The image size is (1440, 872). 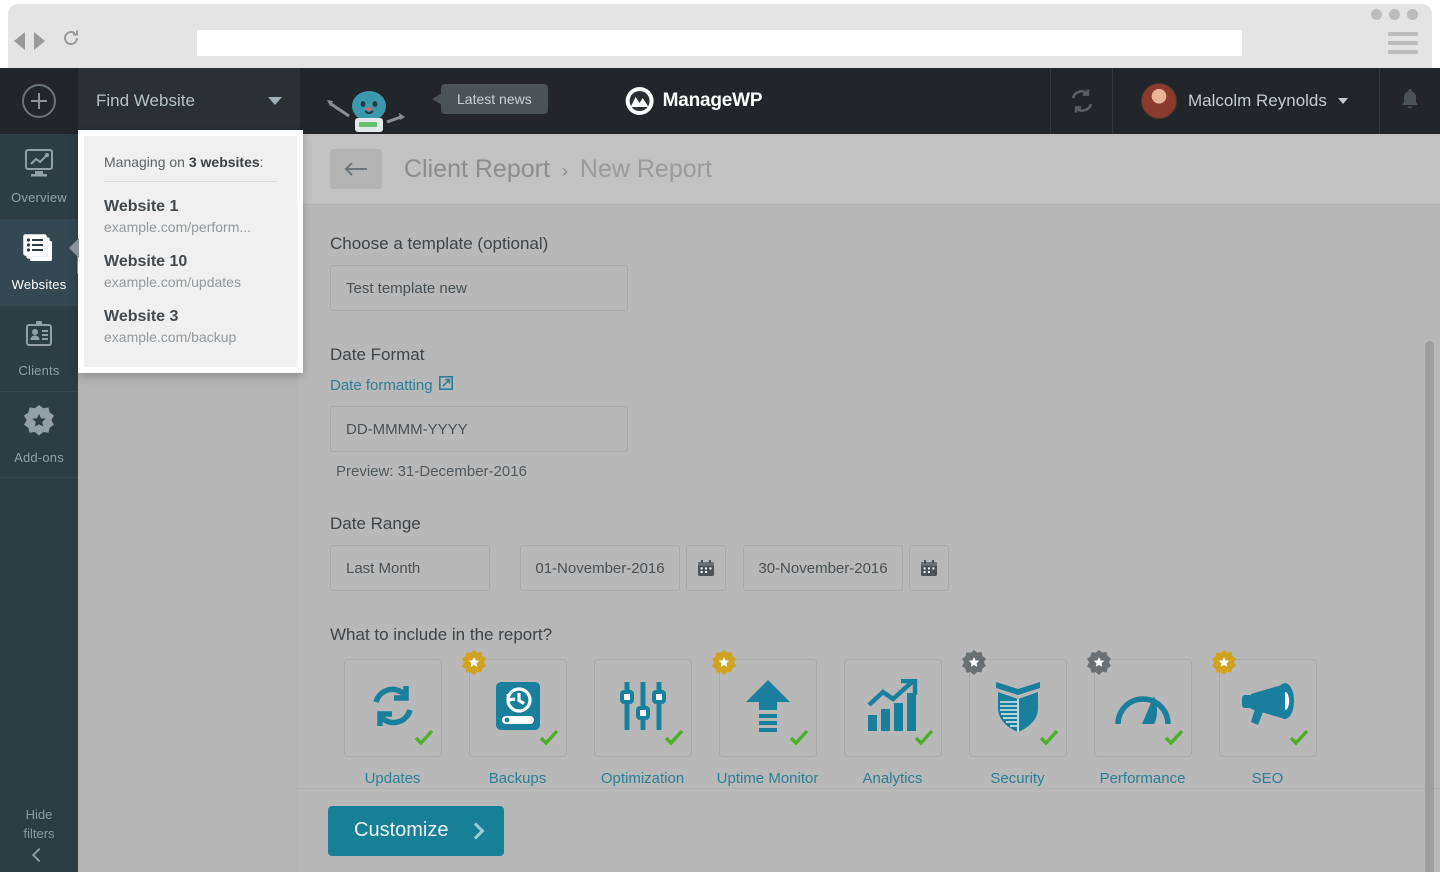 I want to click on hide-filters-label-line1: Hide, so click(x=39, y=814).